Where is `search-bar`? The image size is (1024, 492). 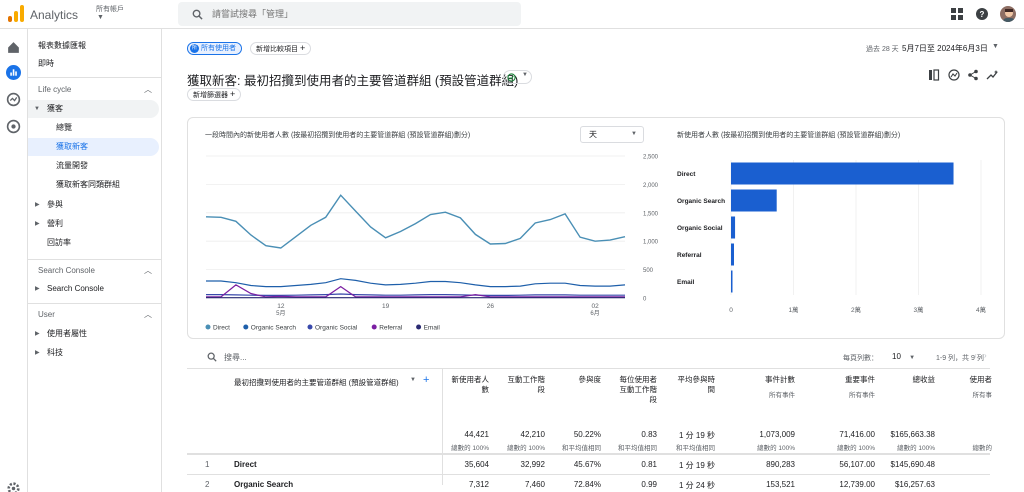
search-bar is located at coordinates (349, 14).